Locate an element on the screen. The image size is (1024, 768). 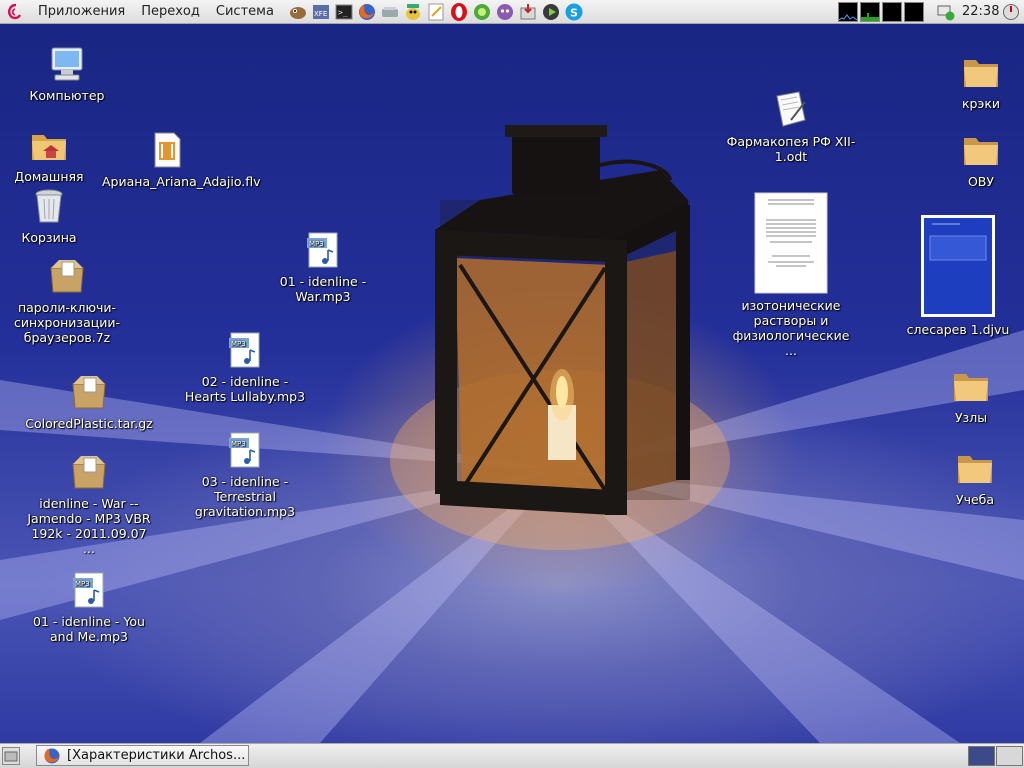
skype-icon: S is located at coordinates (574, 11).